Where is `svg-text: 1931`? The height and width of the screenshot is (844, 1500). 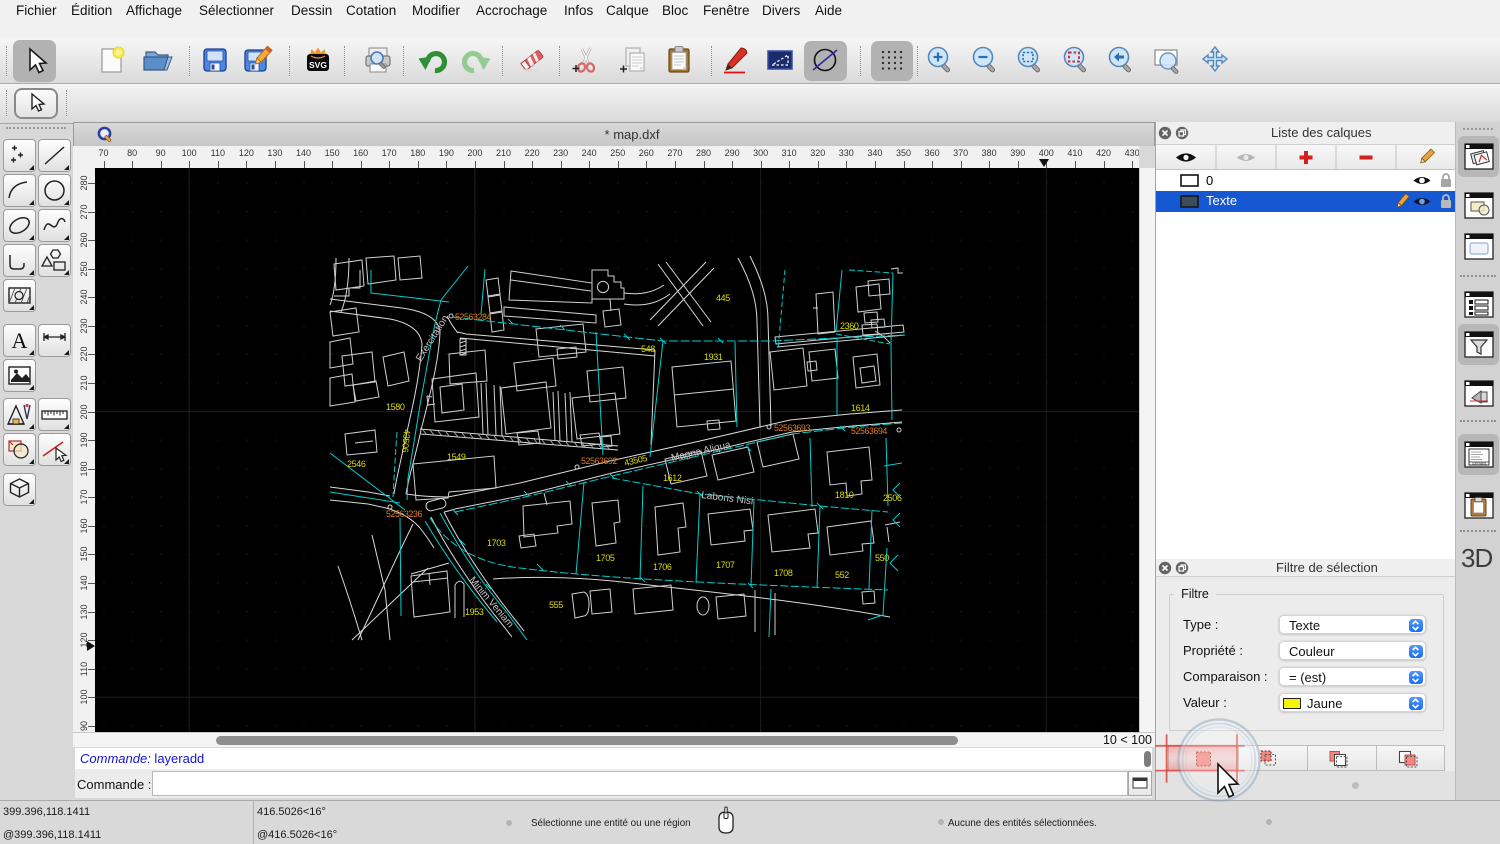
svg-text: 1931 is located at coordinates (713, 357).